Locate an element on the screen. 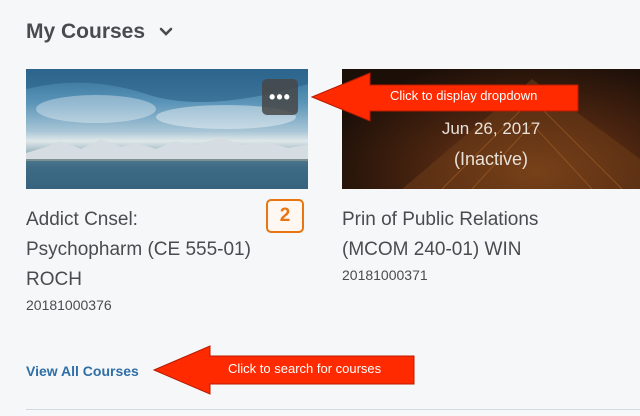 Image resolution: width=640 pixels, height=416 pixels. view-all-courses-link: View All Courses is located at coordinates (82, 371).